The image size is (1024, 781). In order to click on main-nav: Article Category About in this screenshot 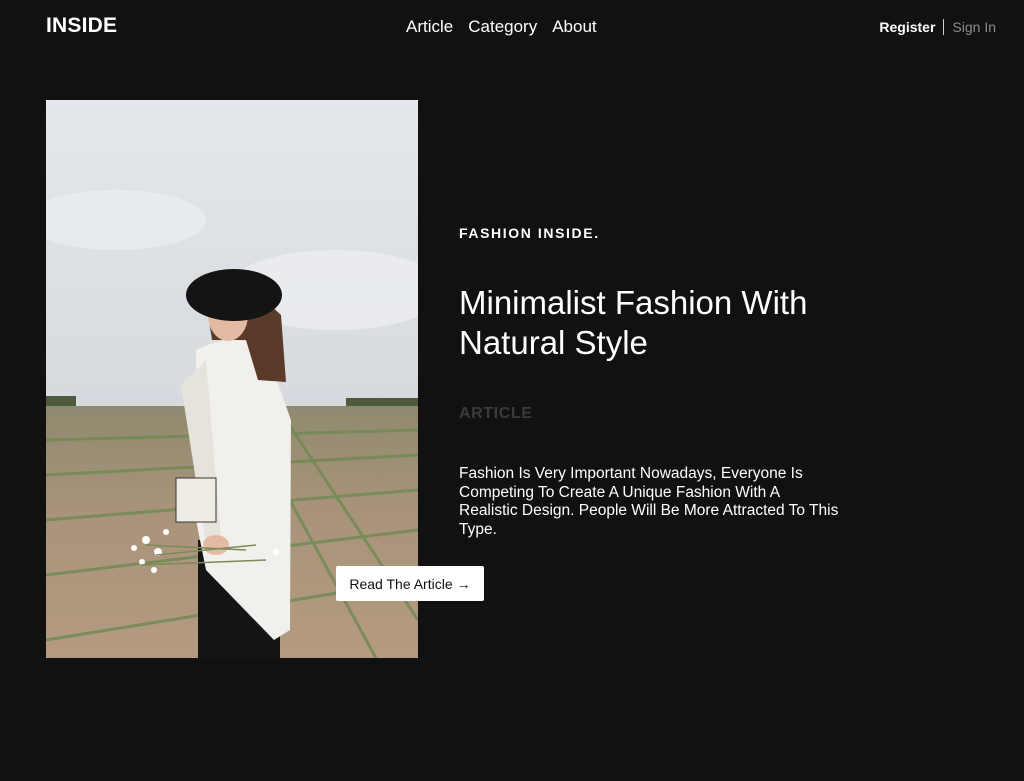, I will do `click(501, 27)`.